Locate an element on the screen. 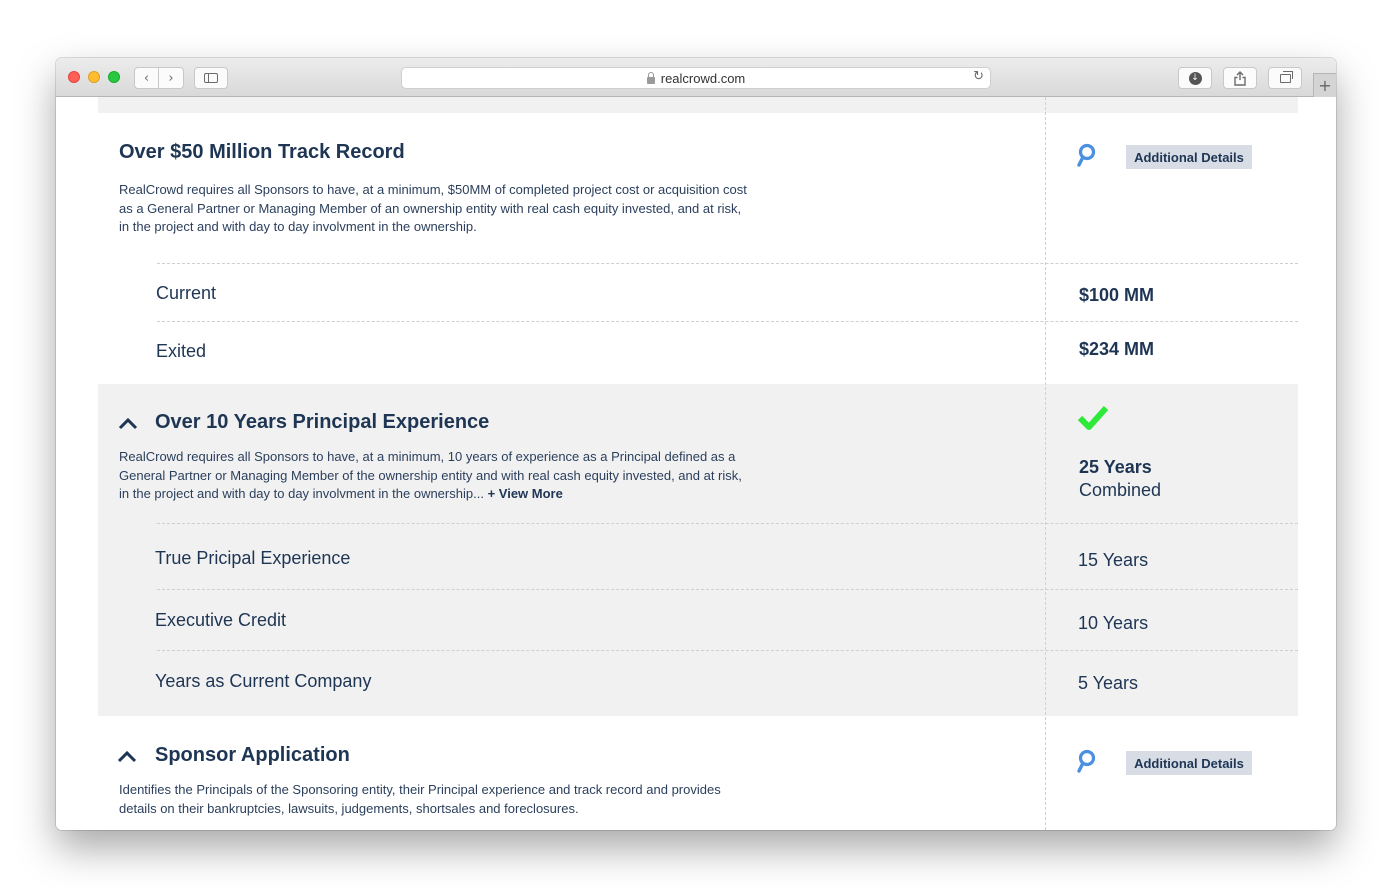 The image size is (1391, 889). tab-overview-button is located at coordinates (1285, 78).